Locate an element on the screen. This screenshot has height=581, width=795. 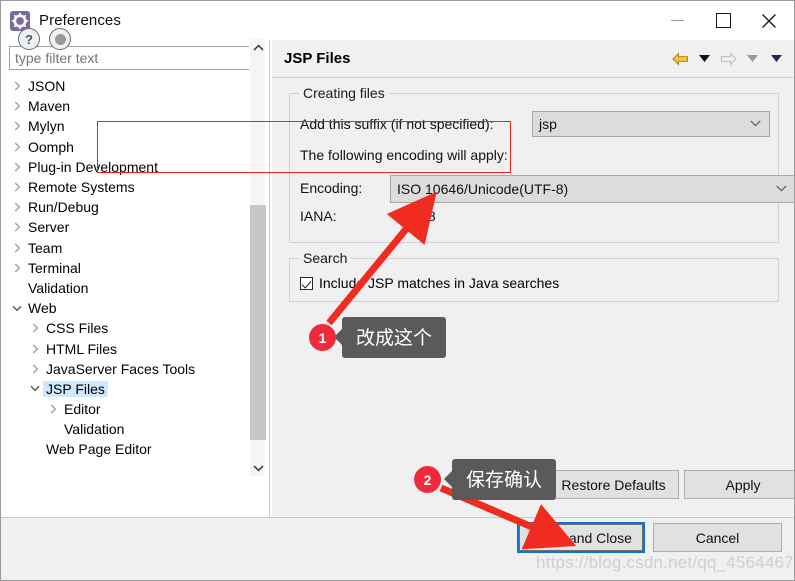
include-jsp-matches-checkbox: Include JSP matches in Java searches is located at coordinates (429, 283).